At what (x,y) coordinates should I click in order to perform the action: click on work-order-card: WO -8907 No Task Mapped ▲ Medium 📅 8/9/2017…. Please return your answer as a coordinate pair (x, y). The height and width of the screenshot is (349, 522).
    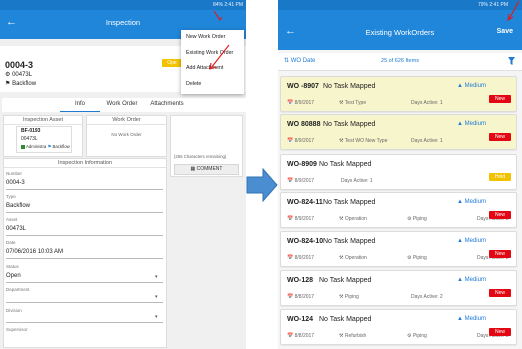
    Looking at the image, I should click on (398, 94).